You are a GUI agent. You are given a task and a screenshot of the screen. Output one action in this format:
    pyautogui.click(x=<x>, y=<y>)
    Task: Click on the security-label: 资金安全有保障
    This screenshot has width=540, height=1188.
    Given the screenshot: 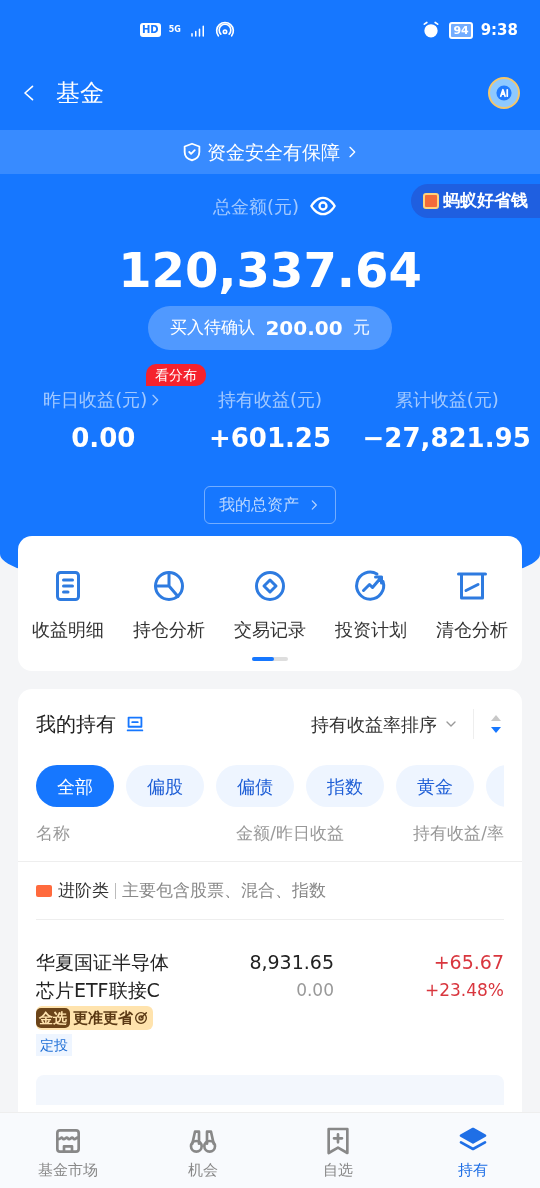 What is the action you would take?
    pyautogui.click(x=273, y=152)
    